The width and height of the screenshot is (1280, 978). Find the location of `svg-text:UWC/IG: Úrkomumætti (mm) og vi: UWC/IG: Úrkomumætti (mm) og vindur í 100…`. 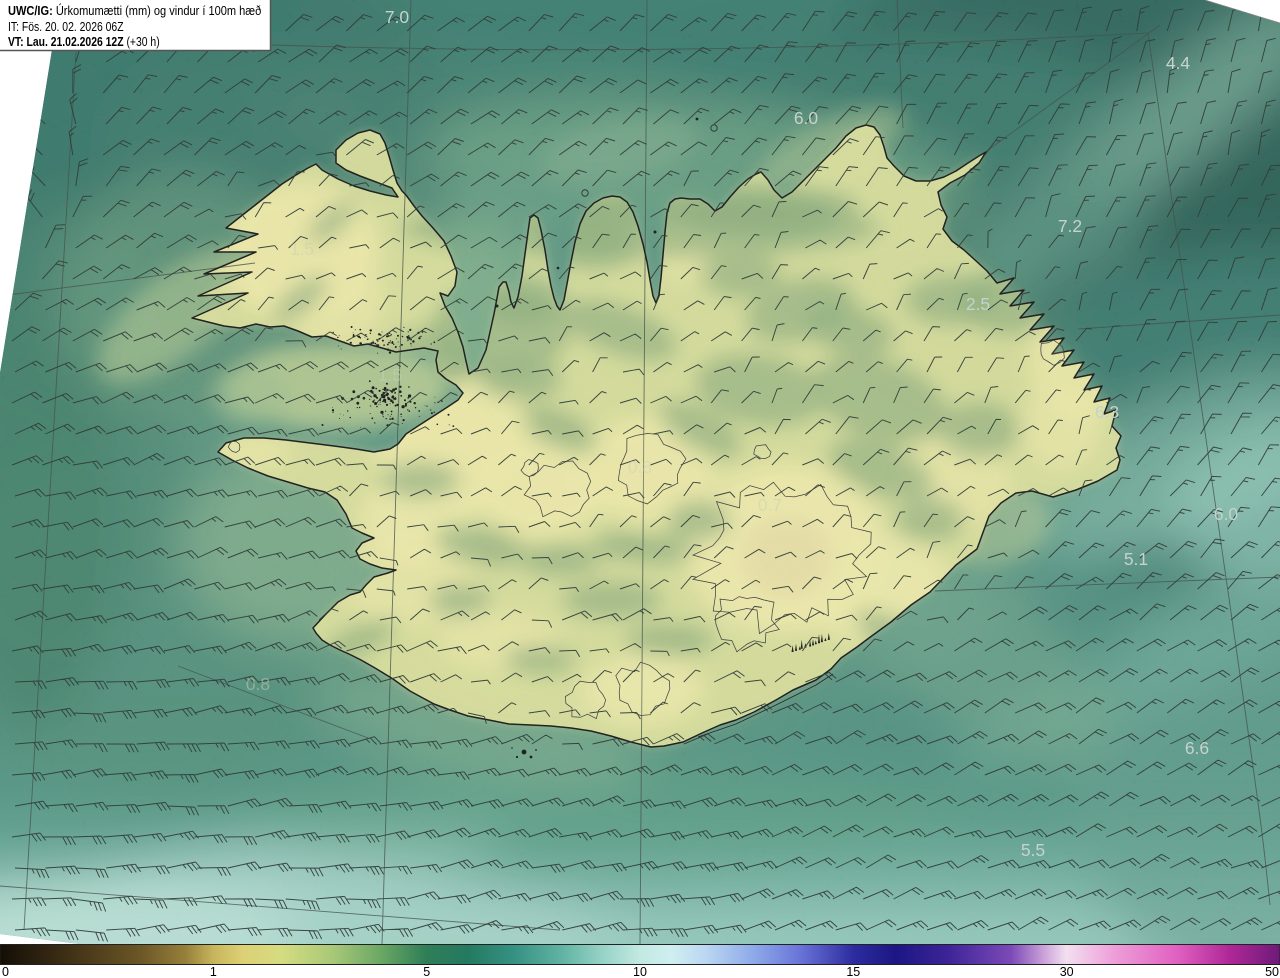

svg-text:UWC/IG: Úrkomumætti (mm) og vi: UWC/IG: Úrkomumætti (mm) og vindur í 100… is located at coordinates (135, 10).